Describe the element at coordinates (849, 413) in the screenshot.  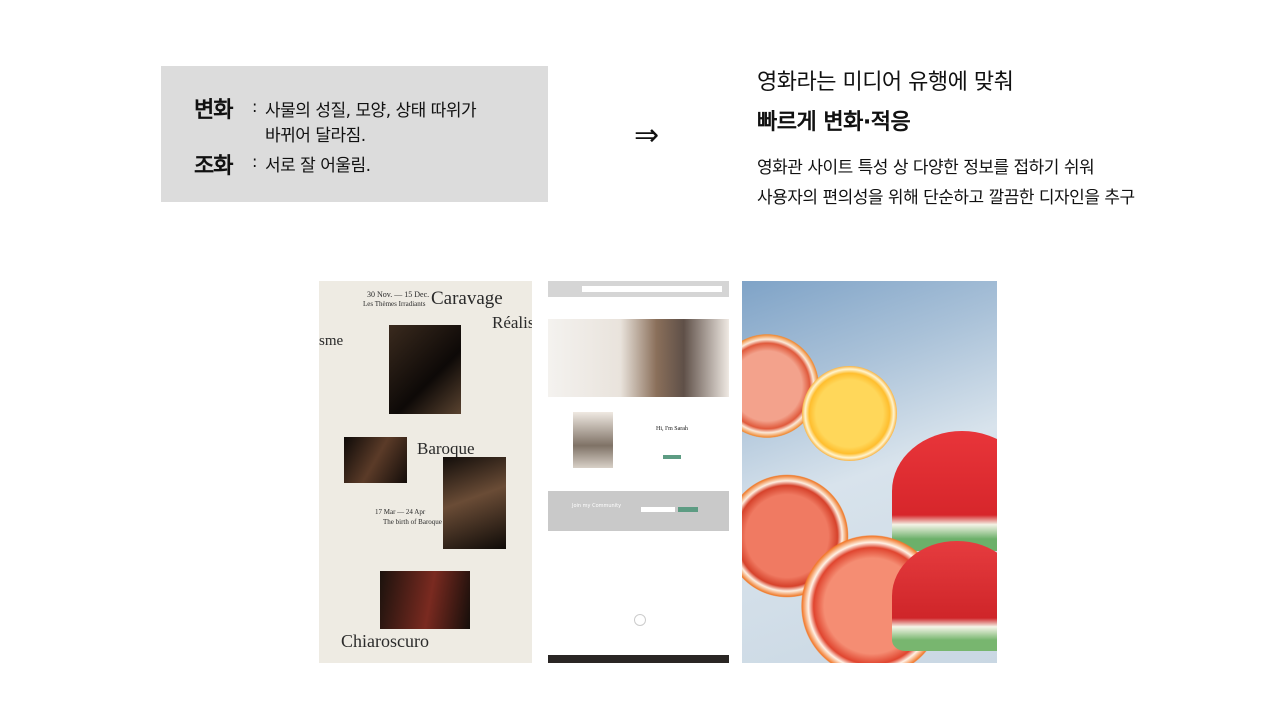
I see `orange-slice` at that location.